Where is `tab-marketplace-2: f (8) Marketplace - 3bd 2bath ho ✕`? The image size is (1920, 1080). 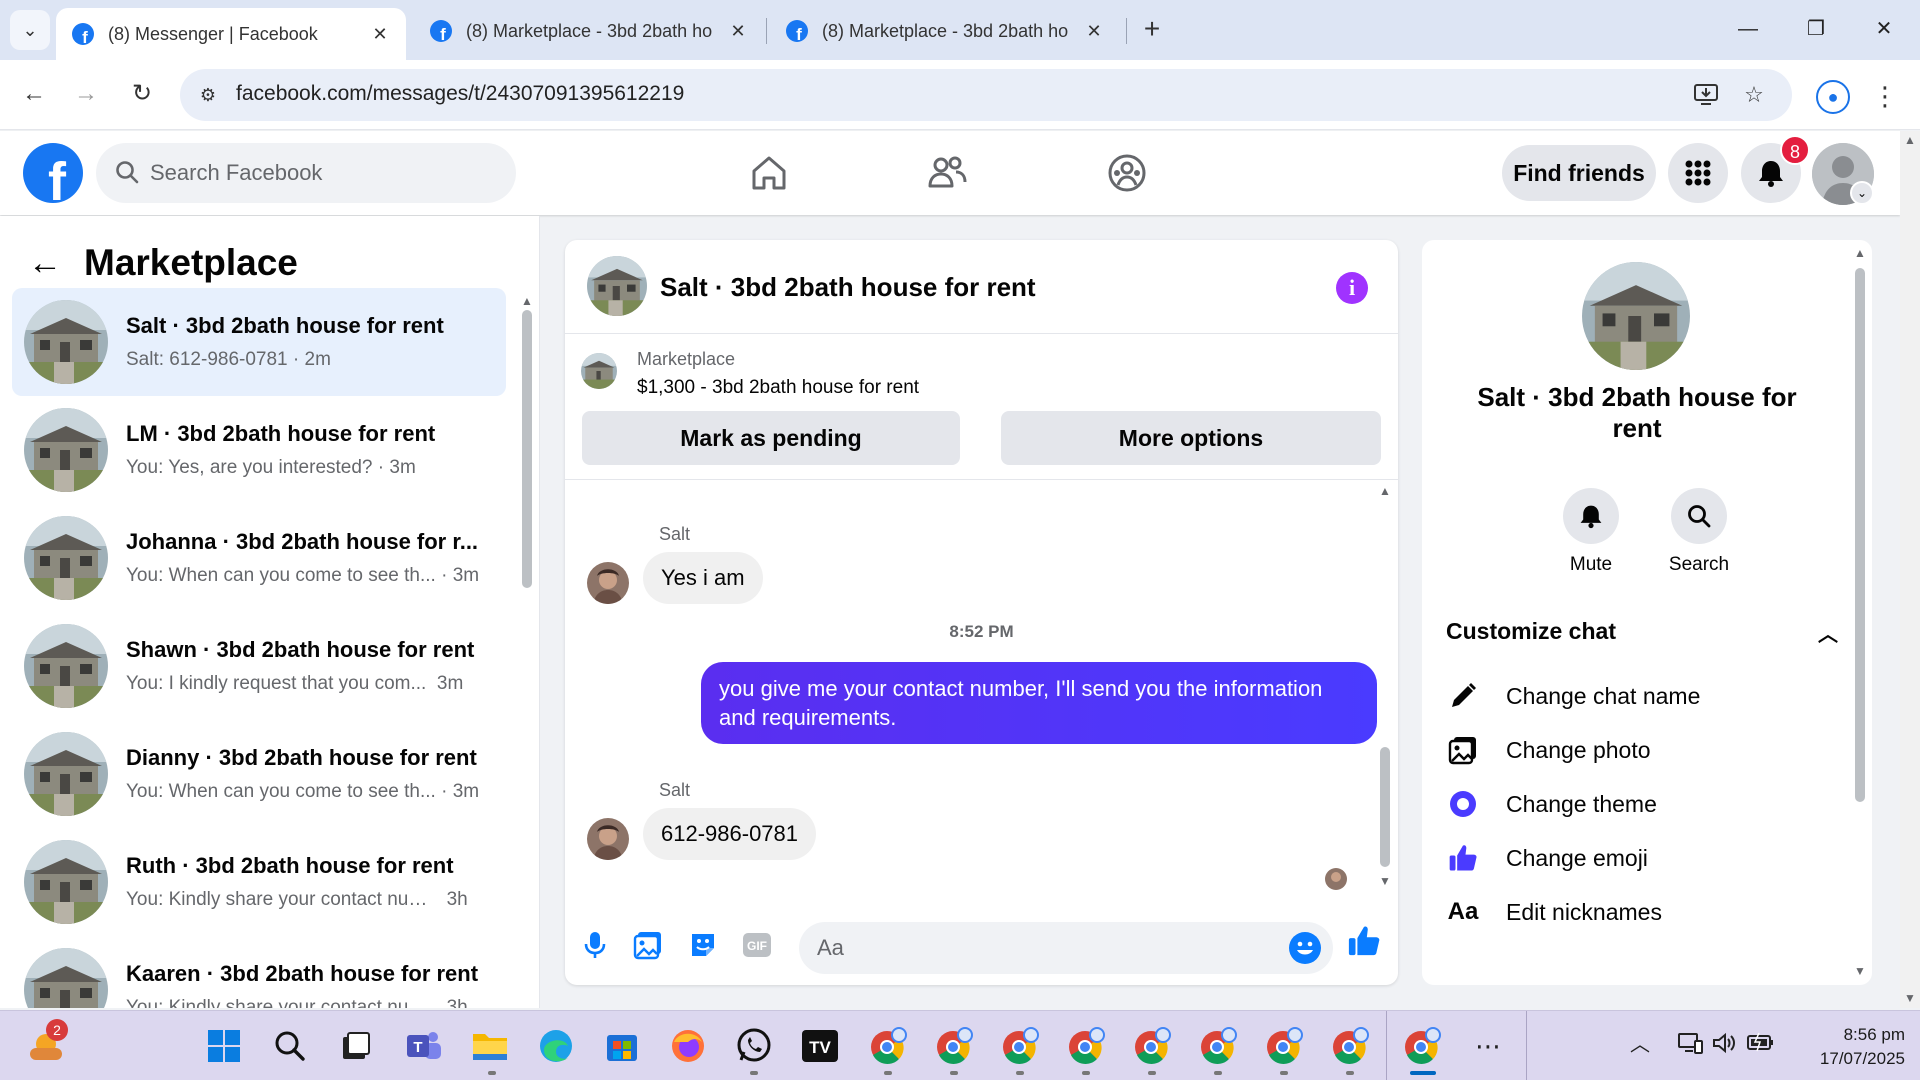
tab-marketplace-2: f (8) Marketplace - 3bd 2bath ho ✕ is located at coordinates (945, 31).